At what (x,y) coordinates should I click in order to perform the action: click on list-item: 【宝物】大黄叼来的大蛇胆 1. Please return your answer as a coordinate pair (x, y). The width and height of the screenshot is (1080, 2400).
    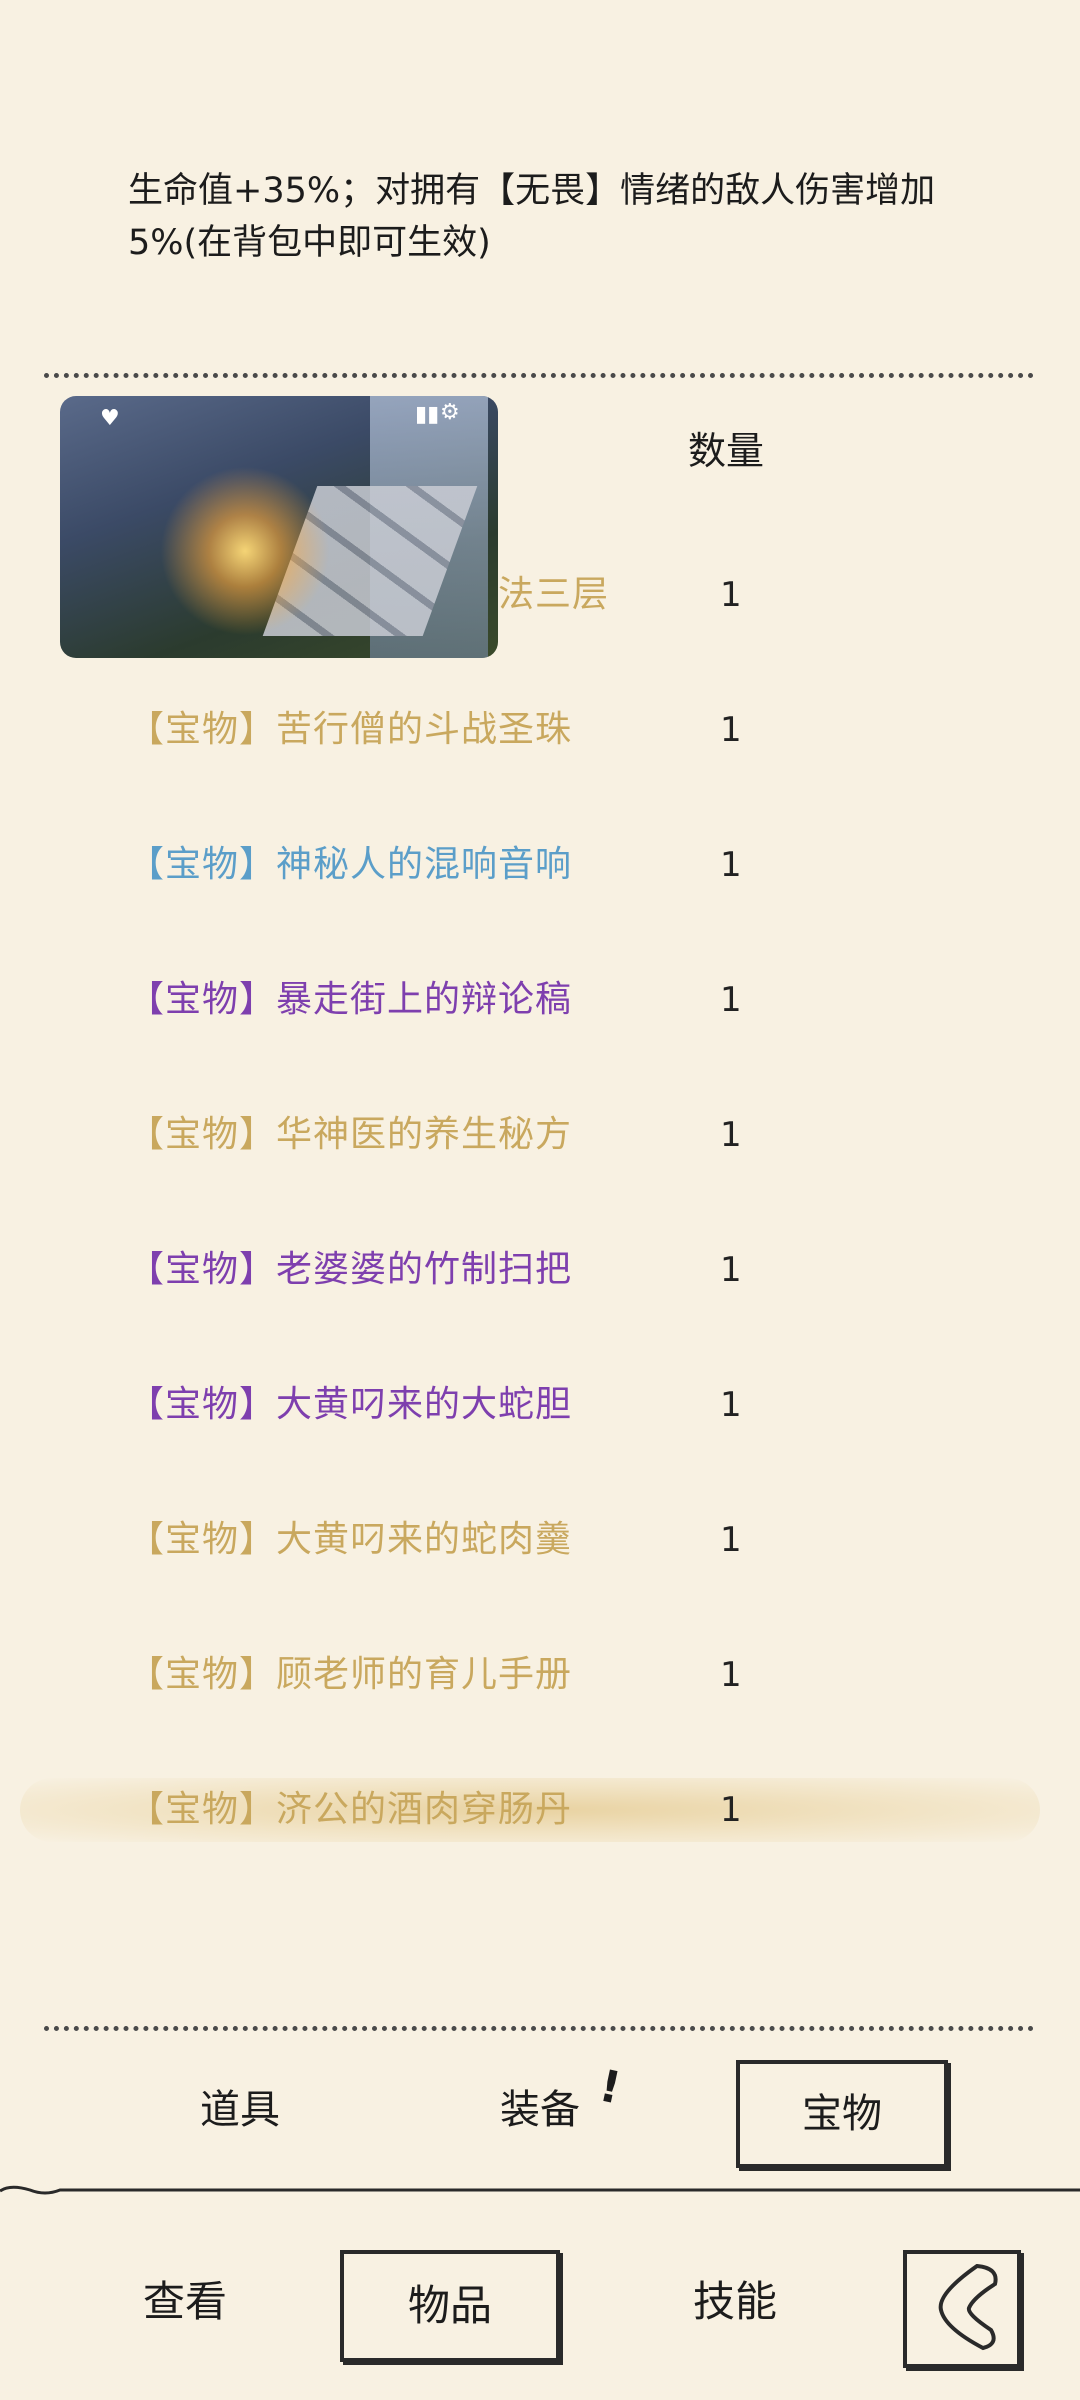
    Looking at the image, I should click on (540, 1405).